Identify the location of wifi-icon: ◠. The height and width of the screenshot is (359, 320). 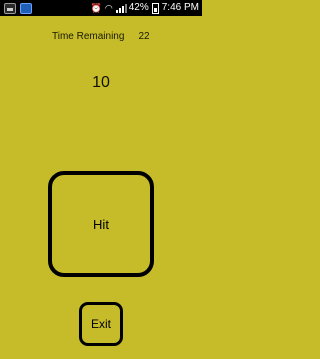
(108, 8).